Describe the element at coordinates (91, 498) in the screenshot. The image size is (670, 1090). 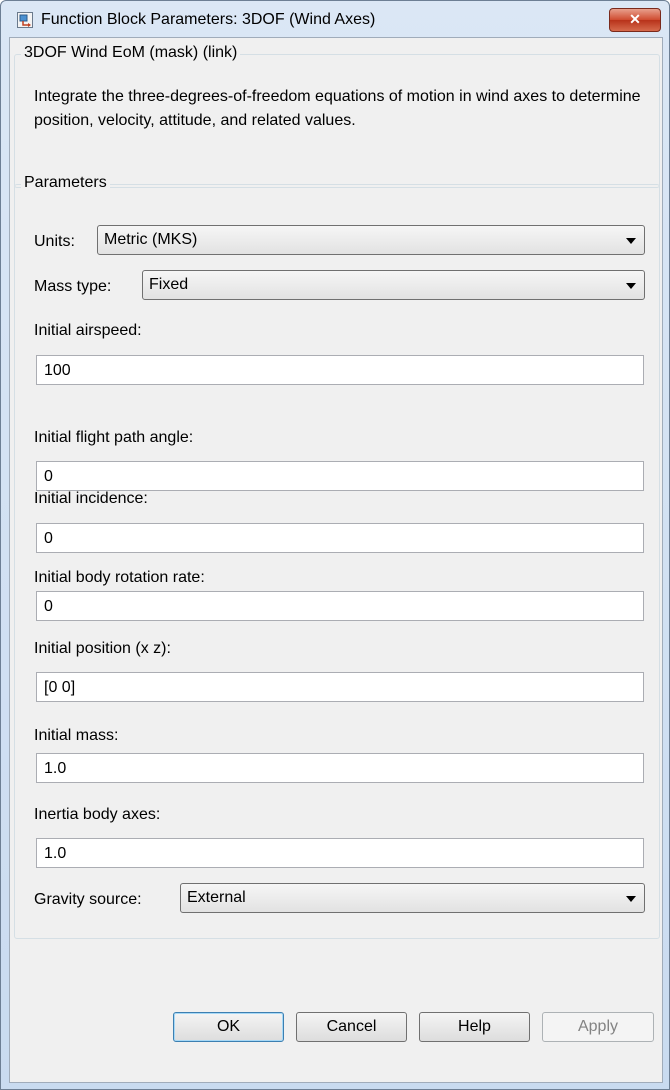
I see `initial-incidence-label: Initial incidence:` at that location.